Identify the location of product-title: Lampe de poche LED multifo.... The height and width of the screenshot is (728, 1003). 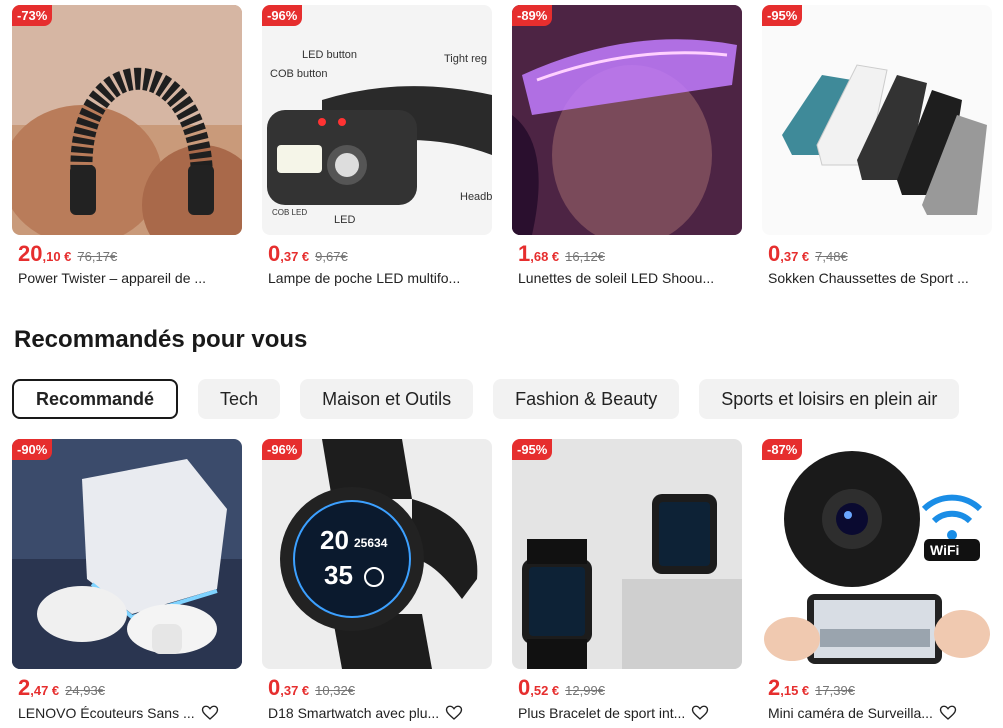
(364, 278).